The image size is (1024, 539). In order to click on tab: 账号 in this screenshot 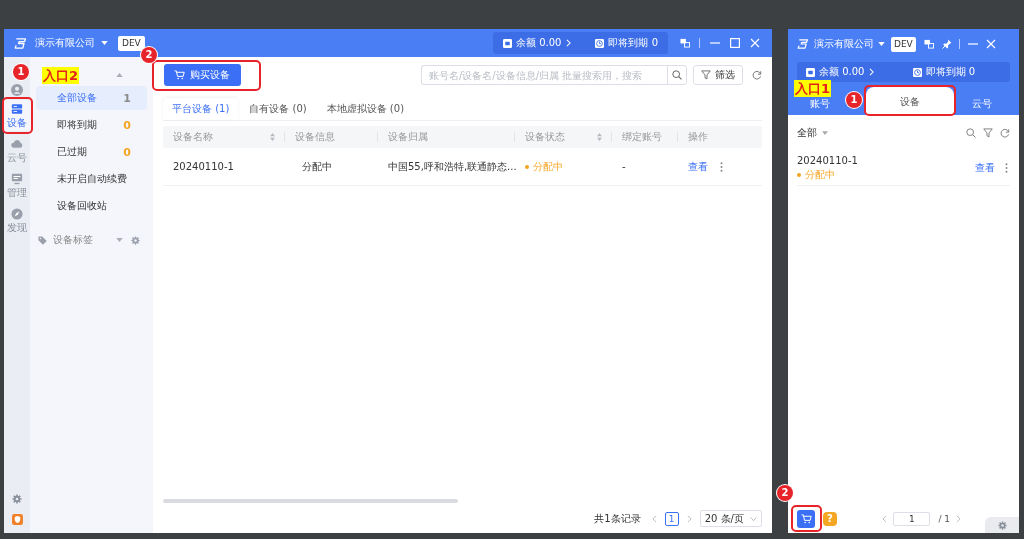, I will do `click(820, 104)`.